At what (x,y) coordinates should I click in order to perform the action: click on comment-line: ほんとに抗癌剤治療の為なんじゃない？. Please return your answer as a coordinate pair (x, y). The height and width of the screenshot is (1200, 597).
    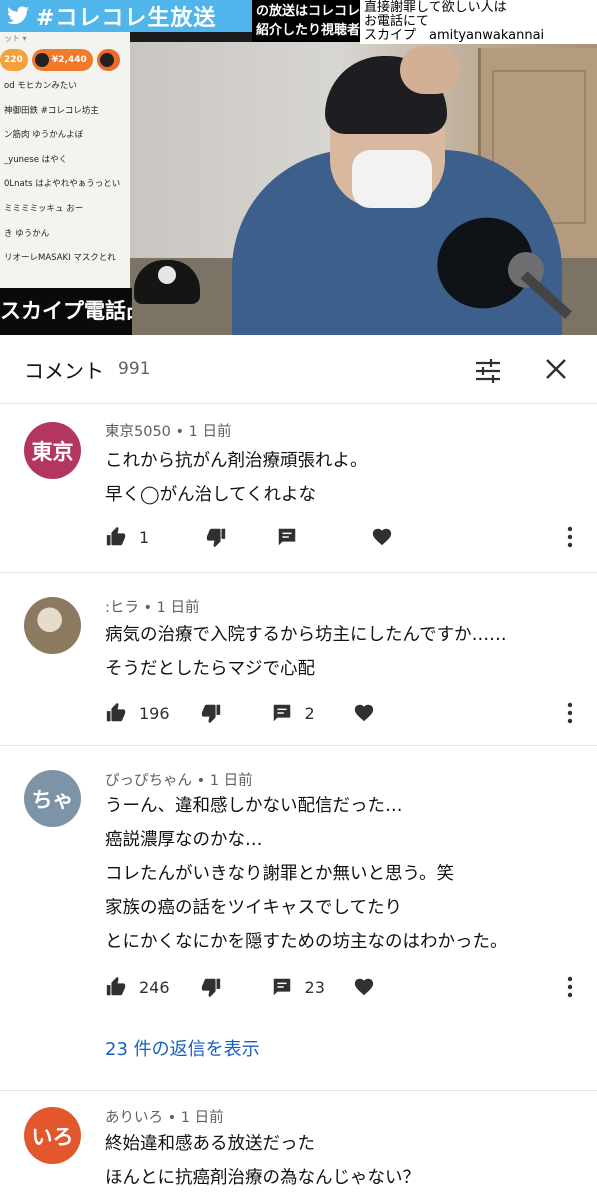
    Looking at the image, I should click on (262, 1178).